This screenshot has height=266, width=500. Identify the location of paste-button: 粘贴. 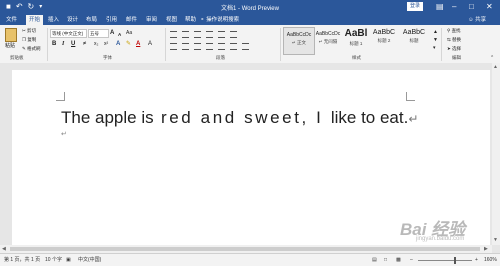
(10, 45).